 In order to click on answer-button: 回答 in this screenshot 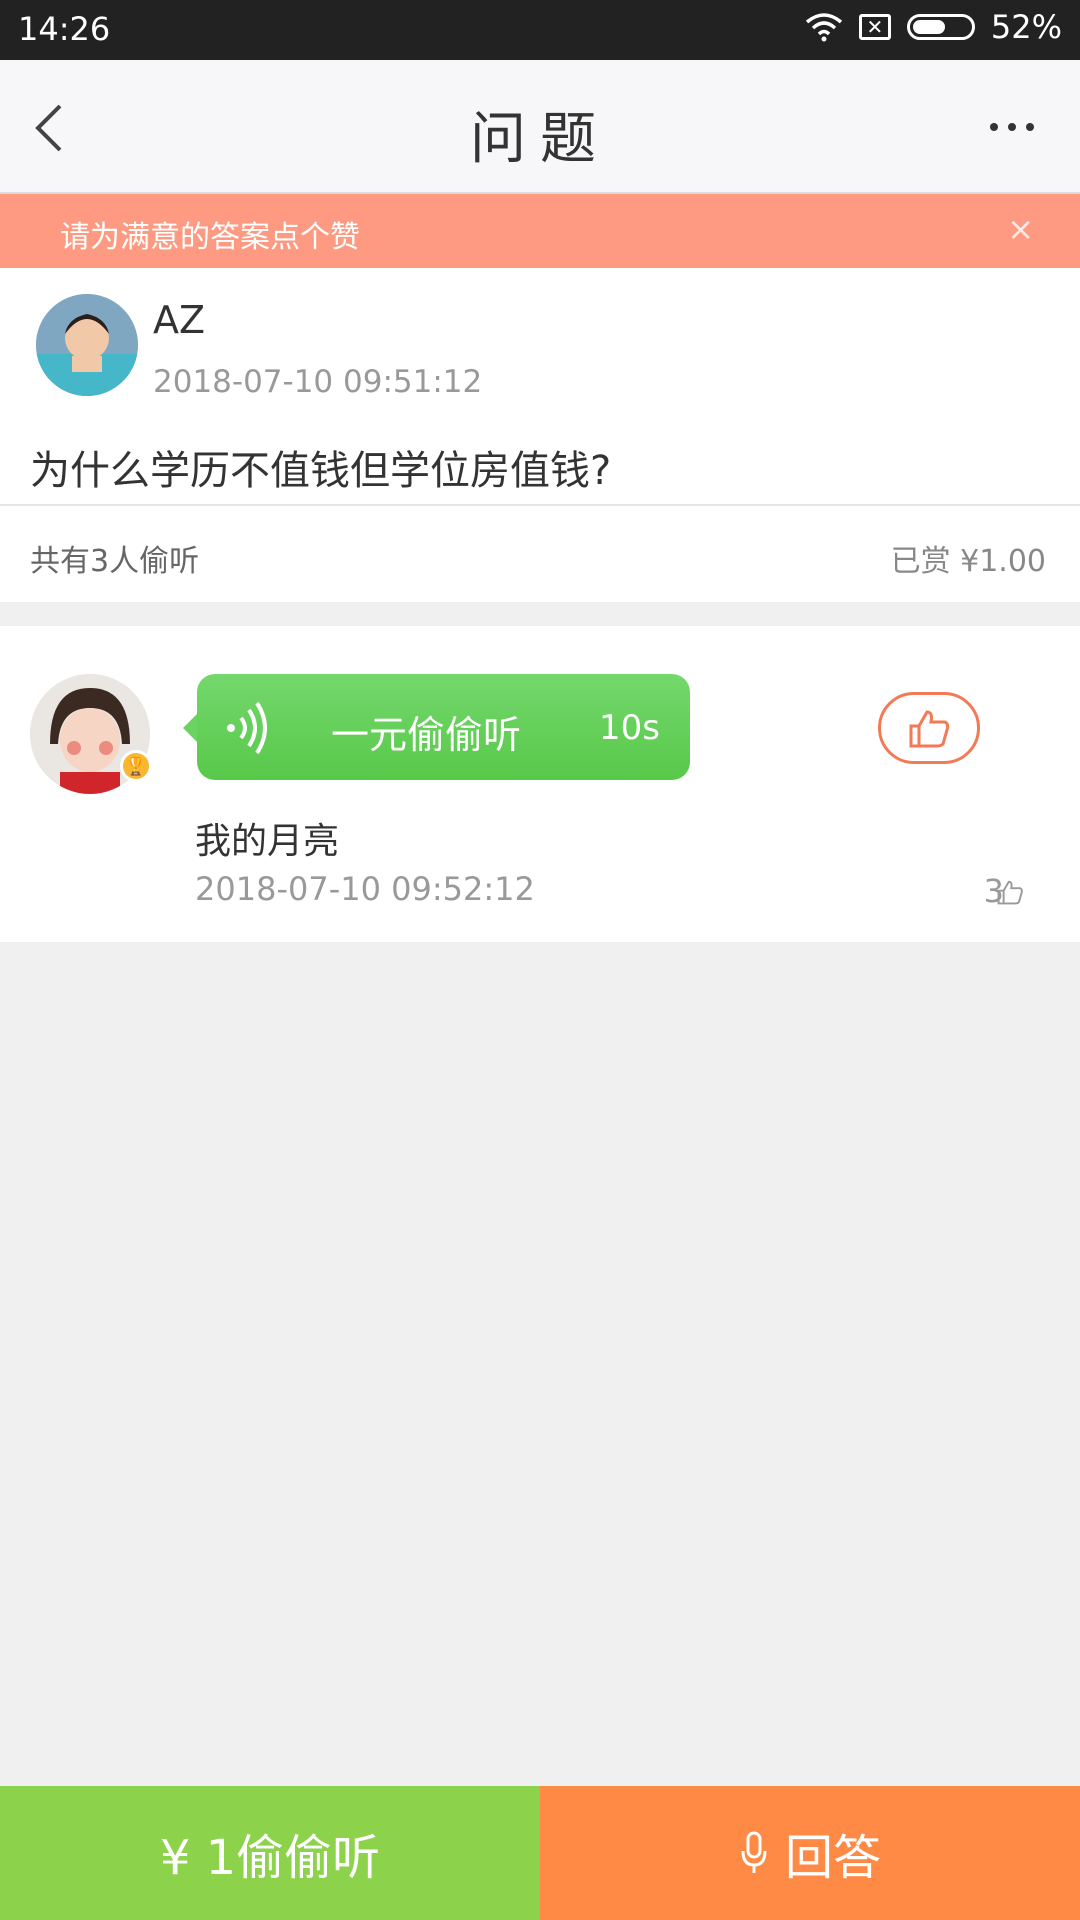, I will do `click(810, 1853)`.